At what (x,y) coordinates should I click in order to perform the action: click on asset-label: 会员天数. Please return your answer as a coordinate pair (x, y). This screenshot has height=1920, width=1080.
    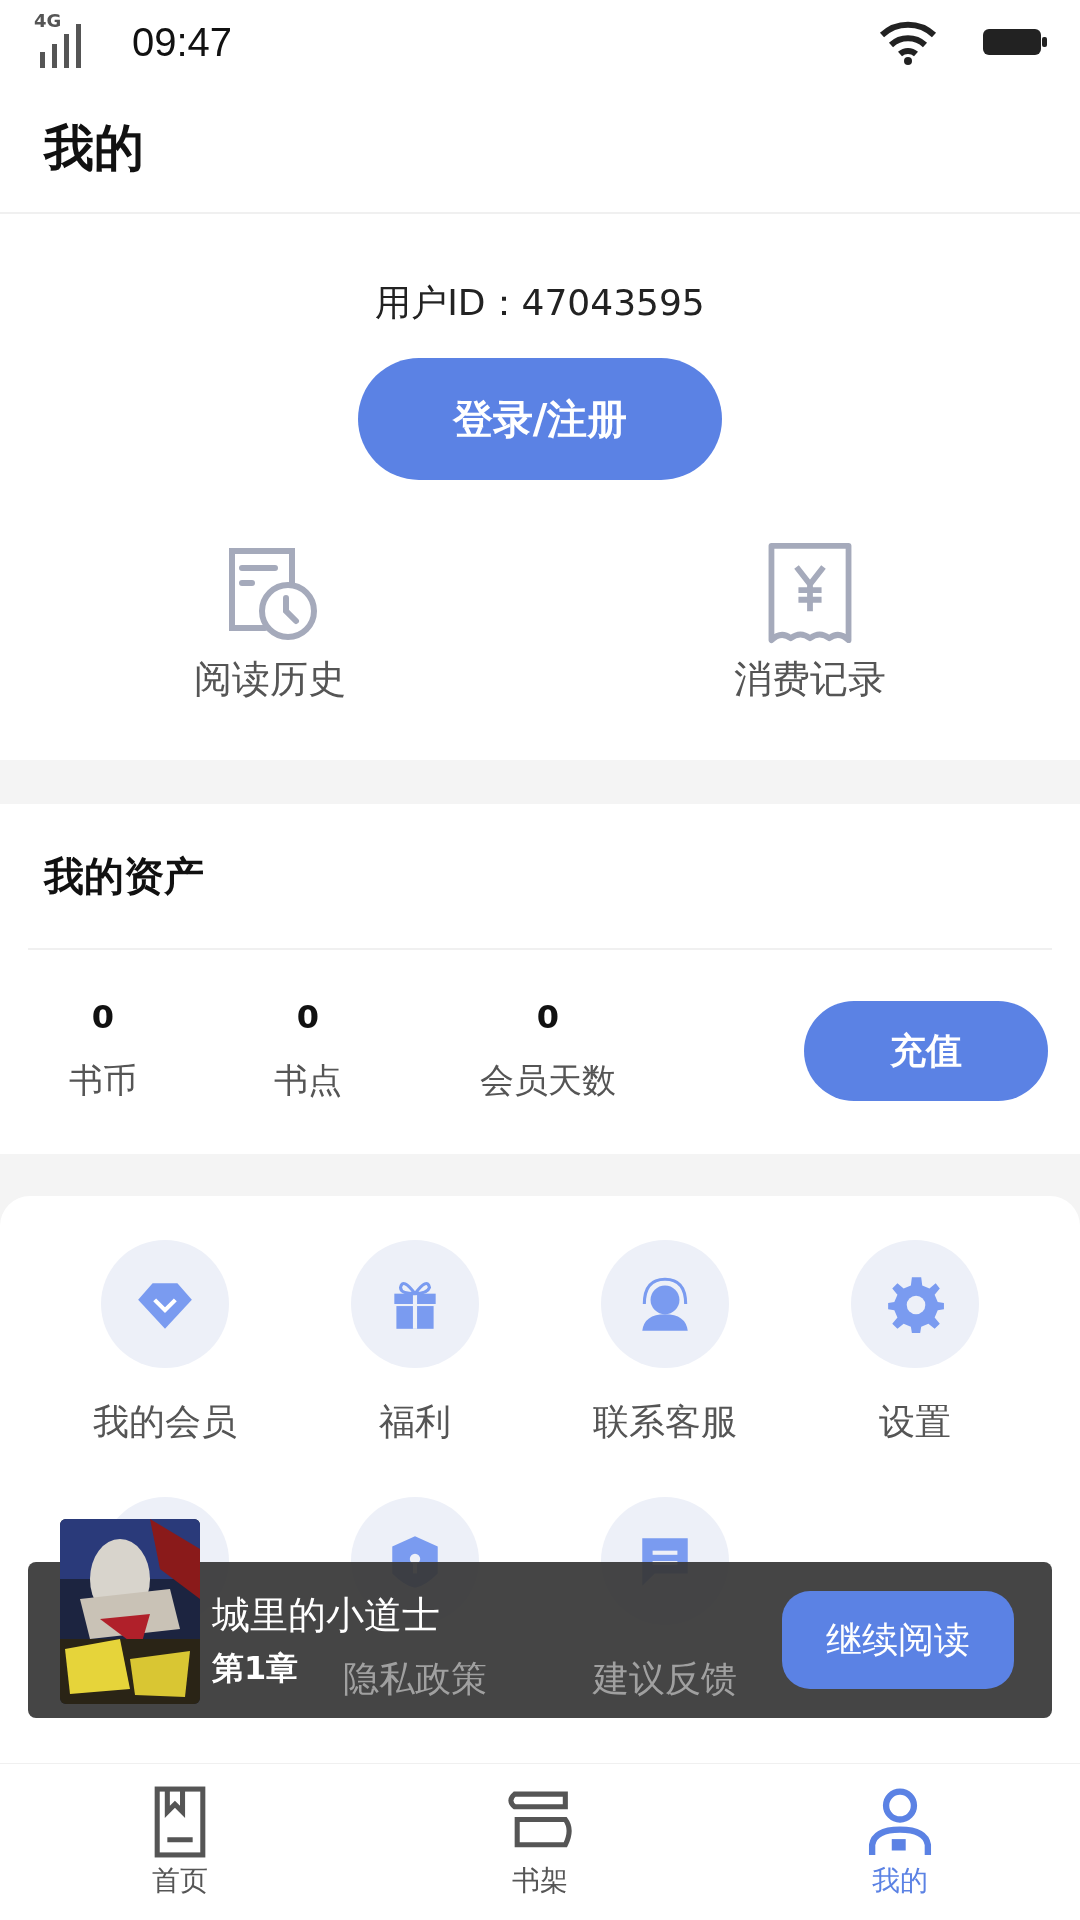
    Looking at the image, I should click on (548, 1080).